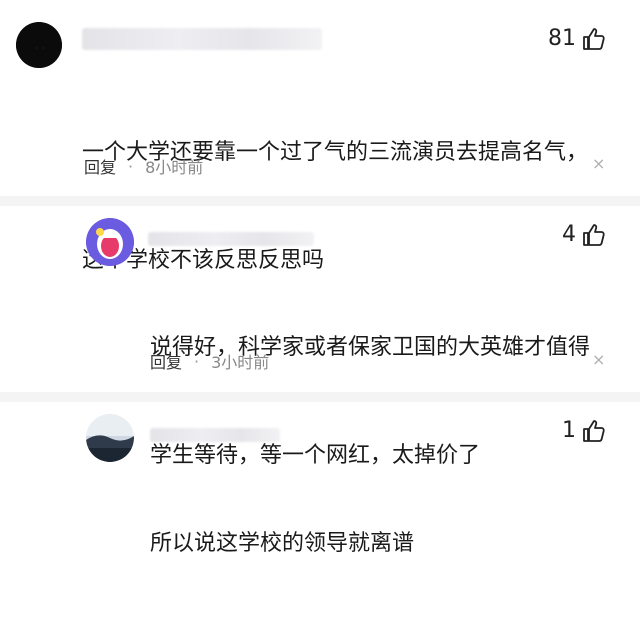 This screenshot has width=640, height=634. I want to click on like-count: 81, so click(562, 38).